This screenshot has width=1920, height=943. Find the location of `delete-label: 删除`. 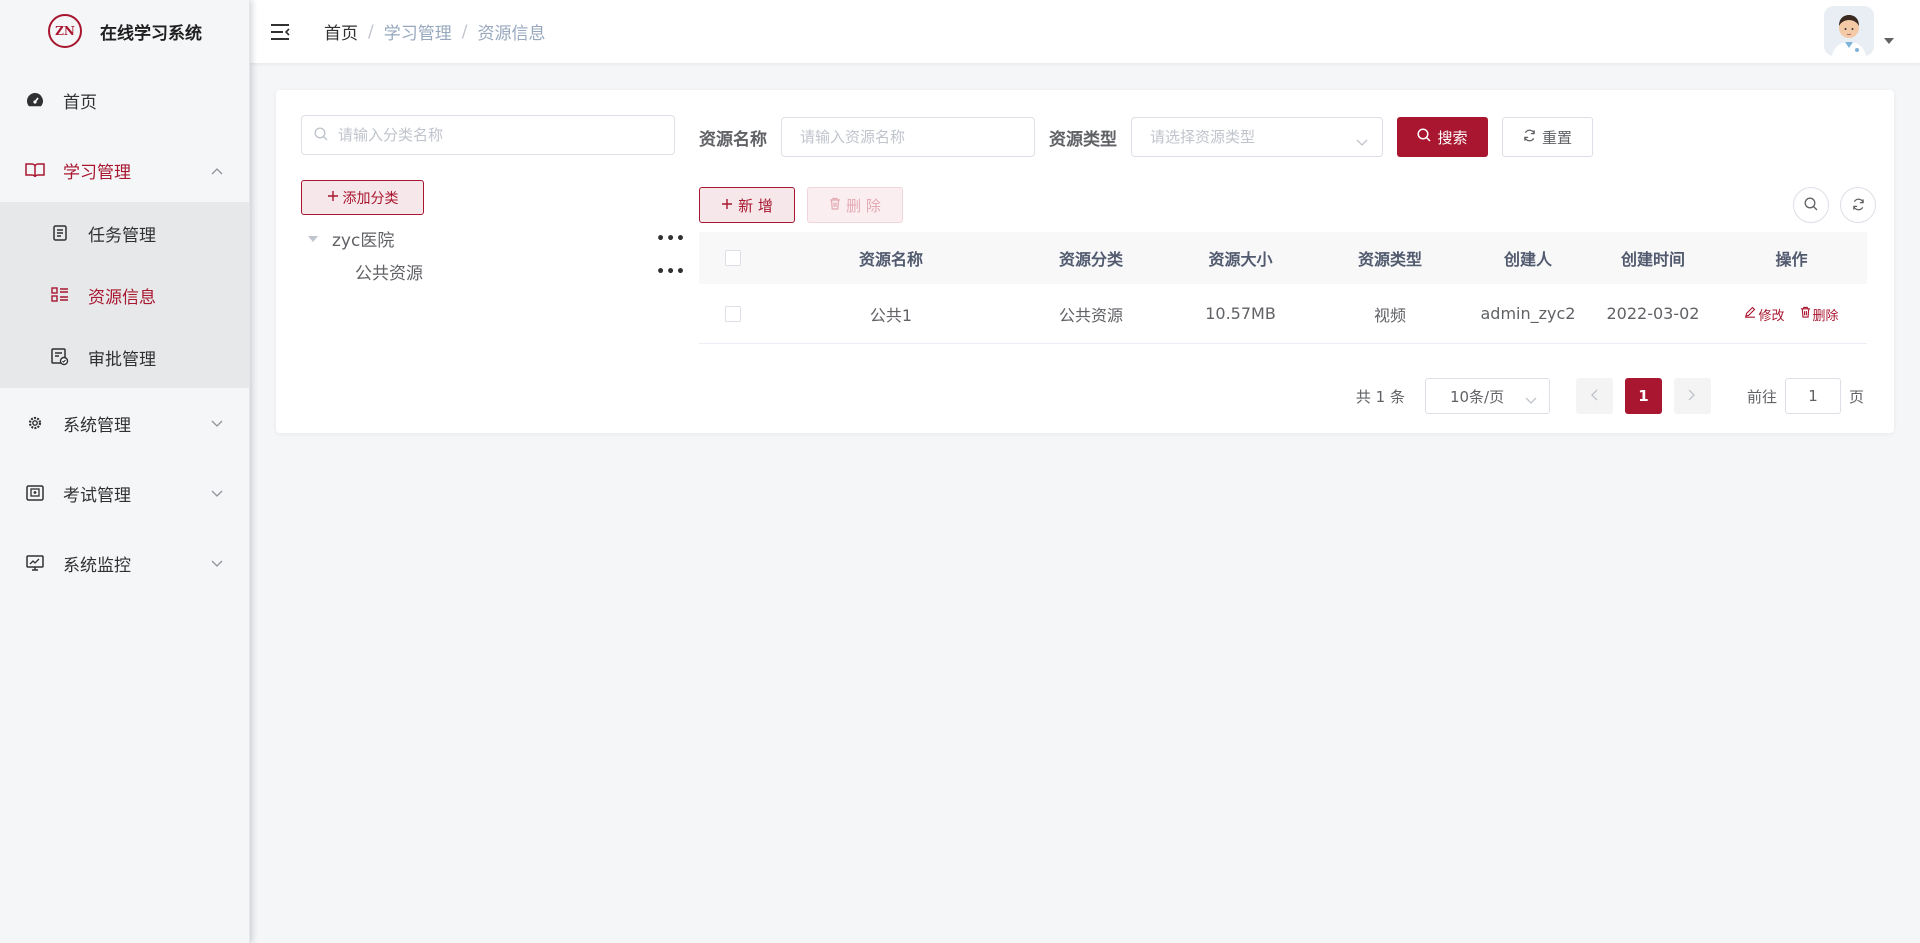

delete-label: 删除 is located at coordinates (1825, 316).